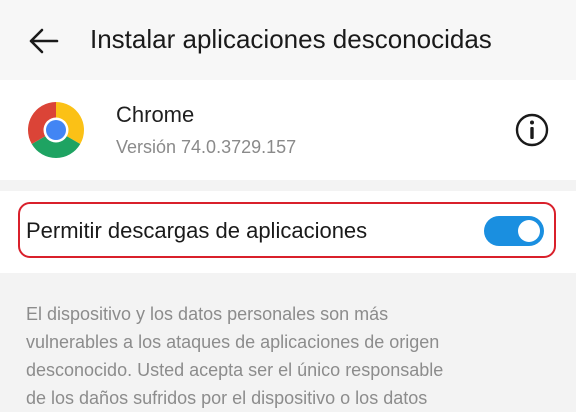 This screenshot has height=412, width=576. What do you see at coordinates (514, 231) in the screenshot?
I see `allow-downloads-toggle` at bounding box center [514, 231].